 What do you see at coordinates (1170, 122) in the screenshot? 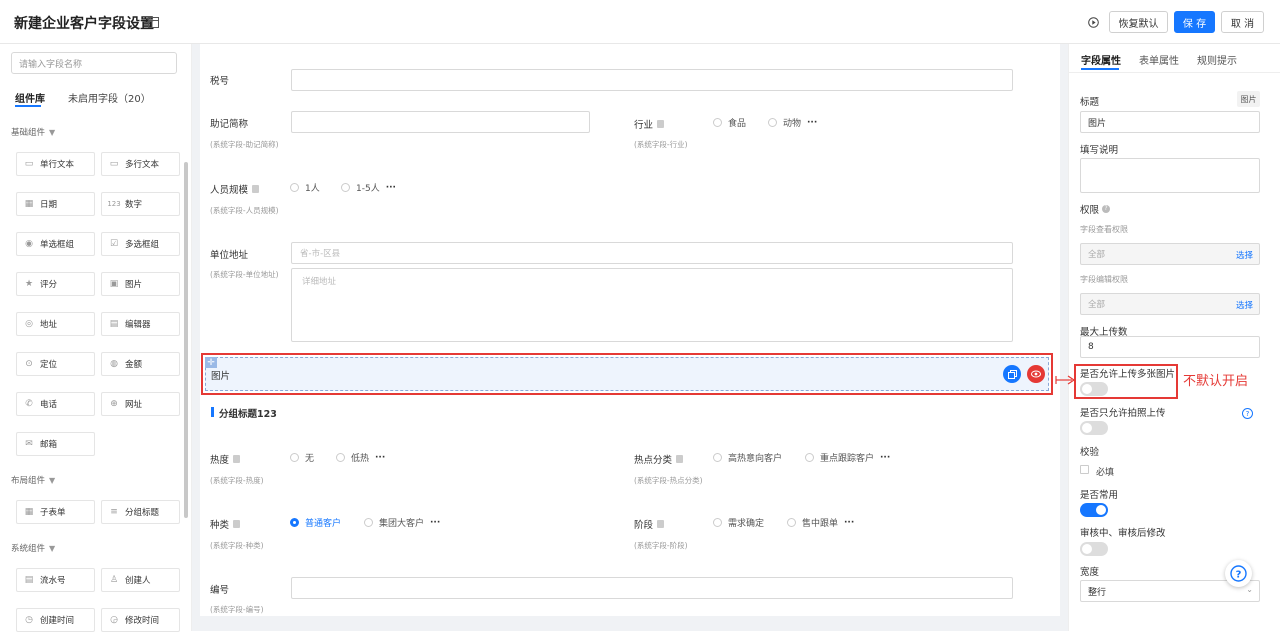
I see `title-input: 图片` at bounding box center [1170, 122].